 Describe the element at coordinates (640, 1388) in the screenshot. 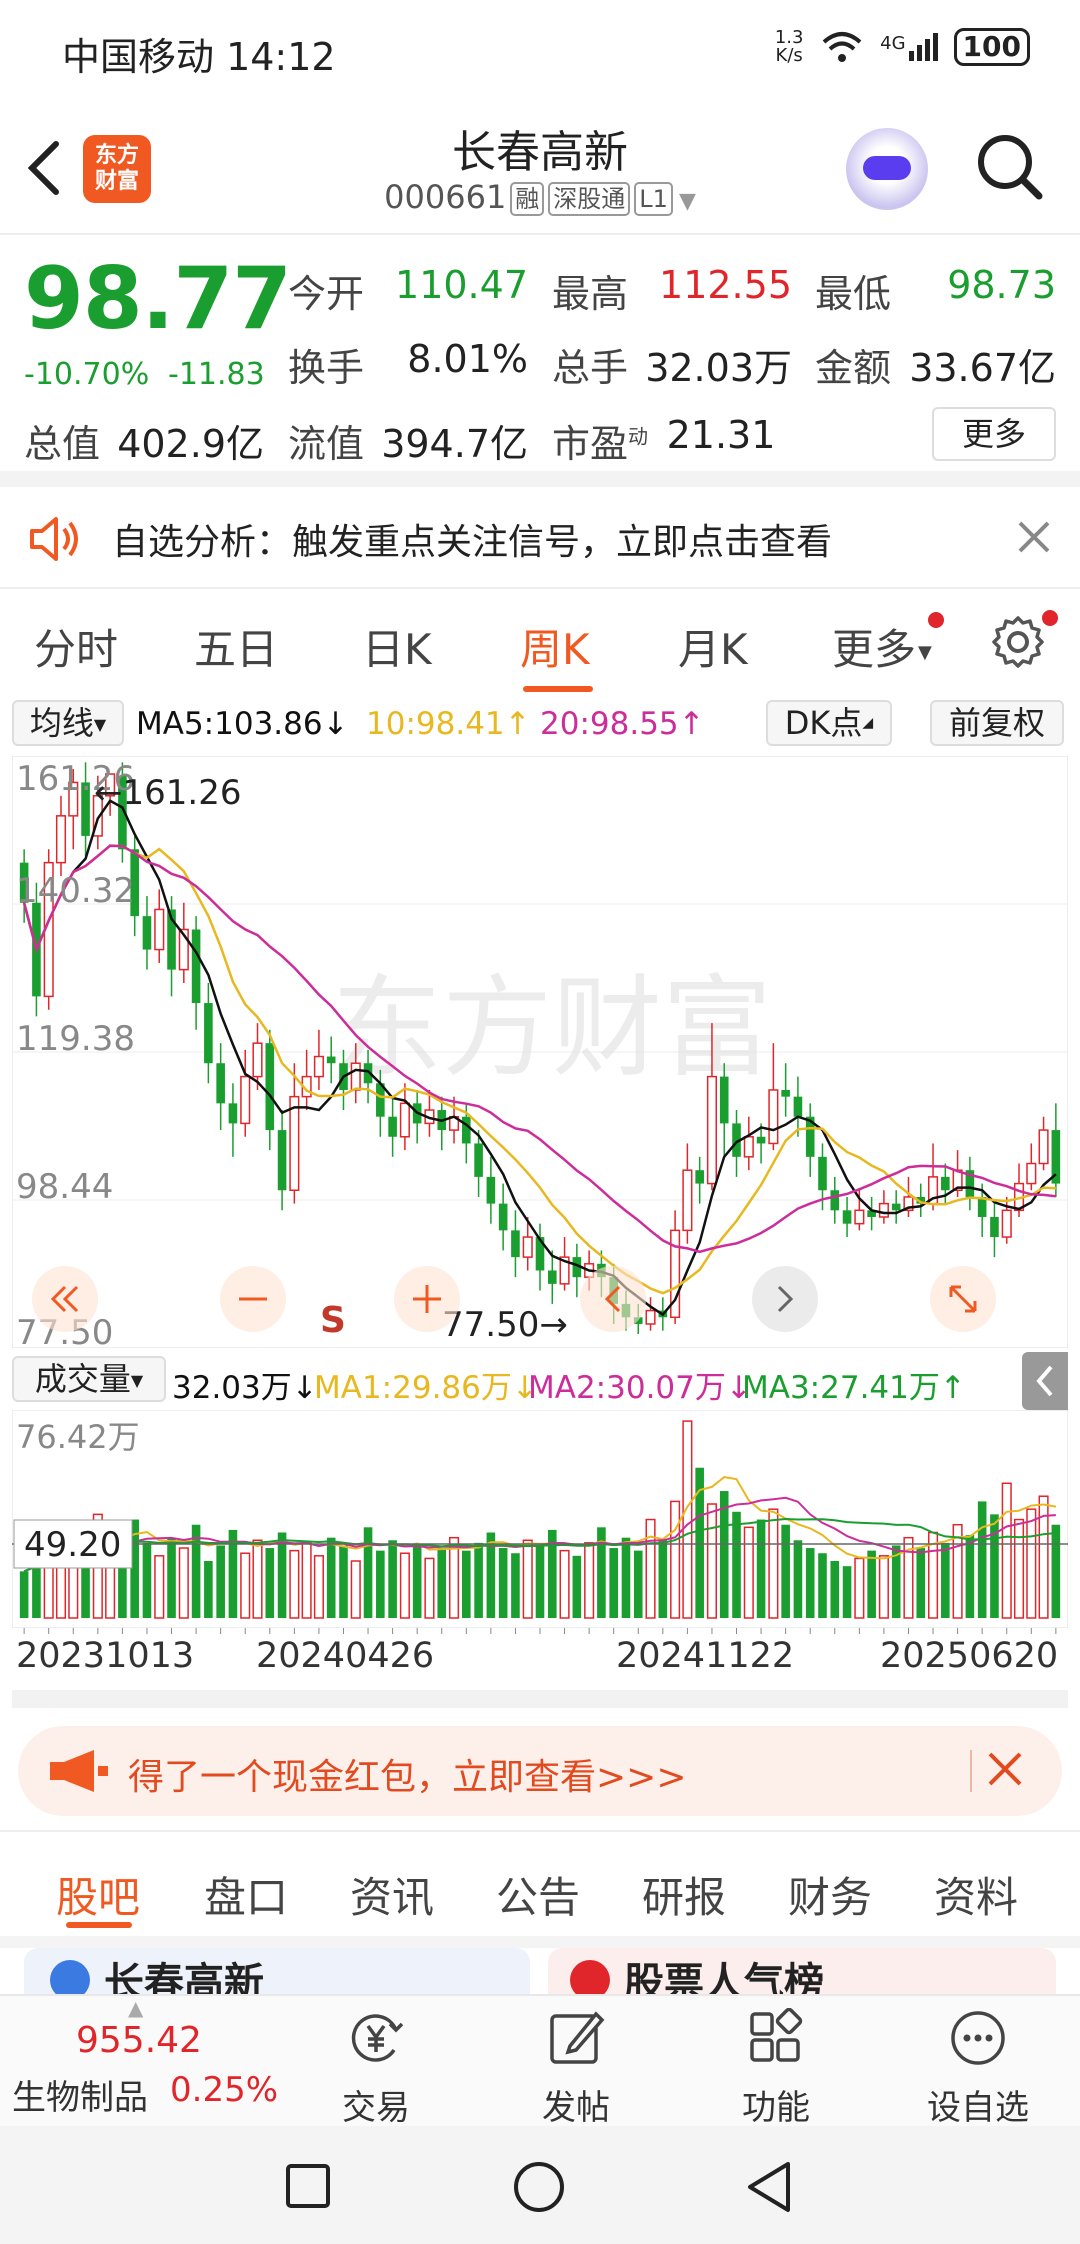

I see `vol-ma2-value: MA2:30.07万↓` at that location.